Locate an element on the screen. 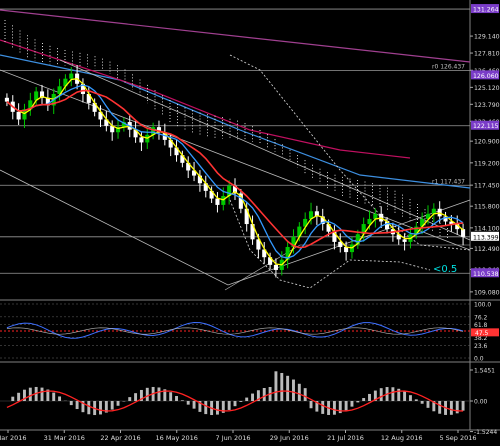  price-tick-label: 119.200 is located at coordinates (487, 163).